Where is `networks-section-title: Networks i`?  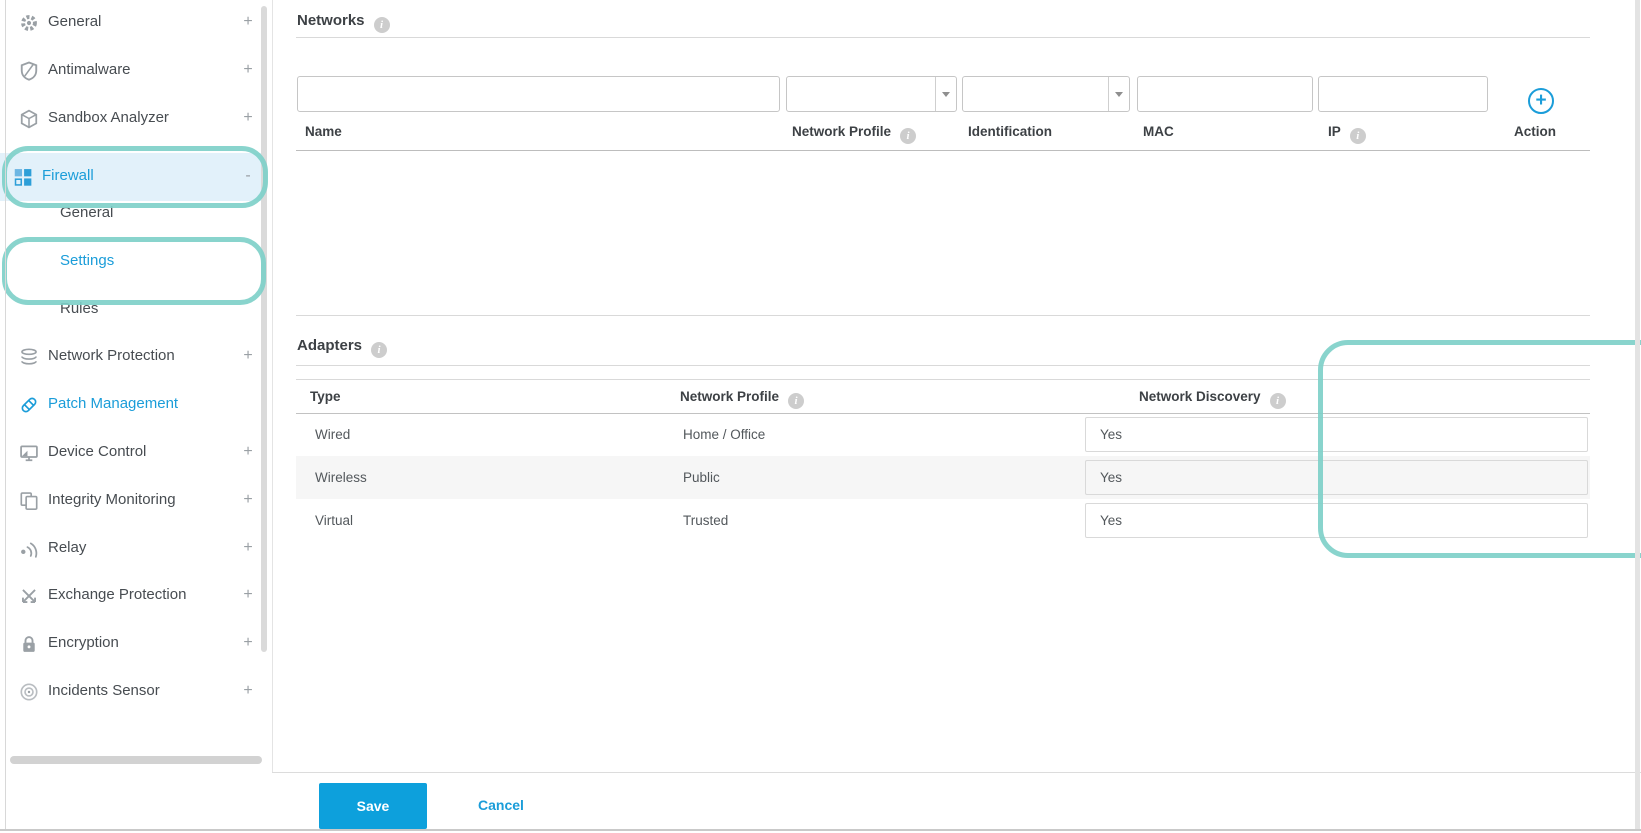
networks-section-title: Networks i is located at coordinates (343, 22).